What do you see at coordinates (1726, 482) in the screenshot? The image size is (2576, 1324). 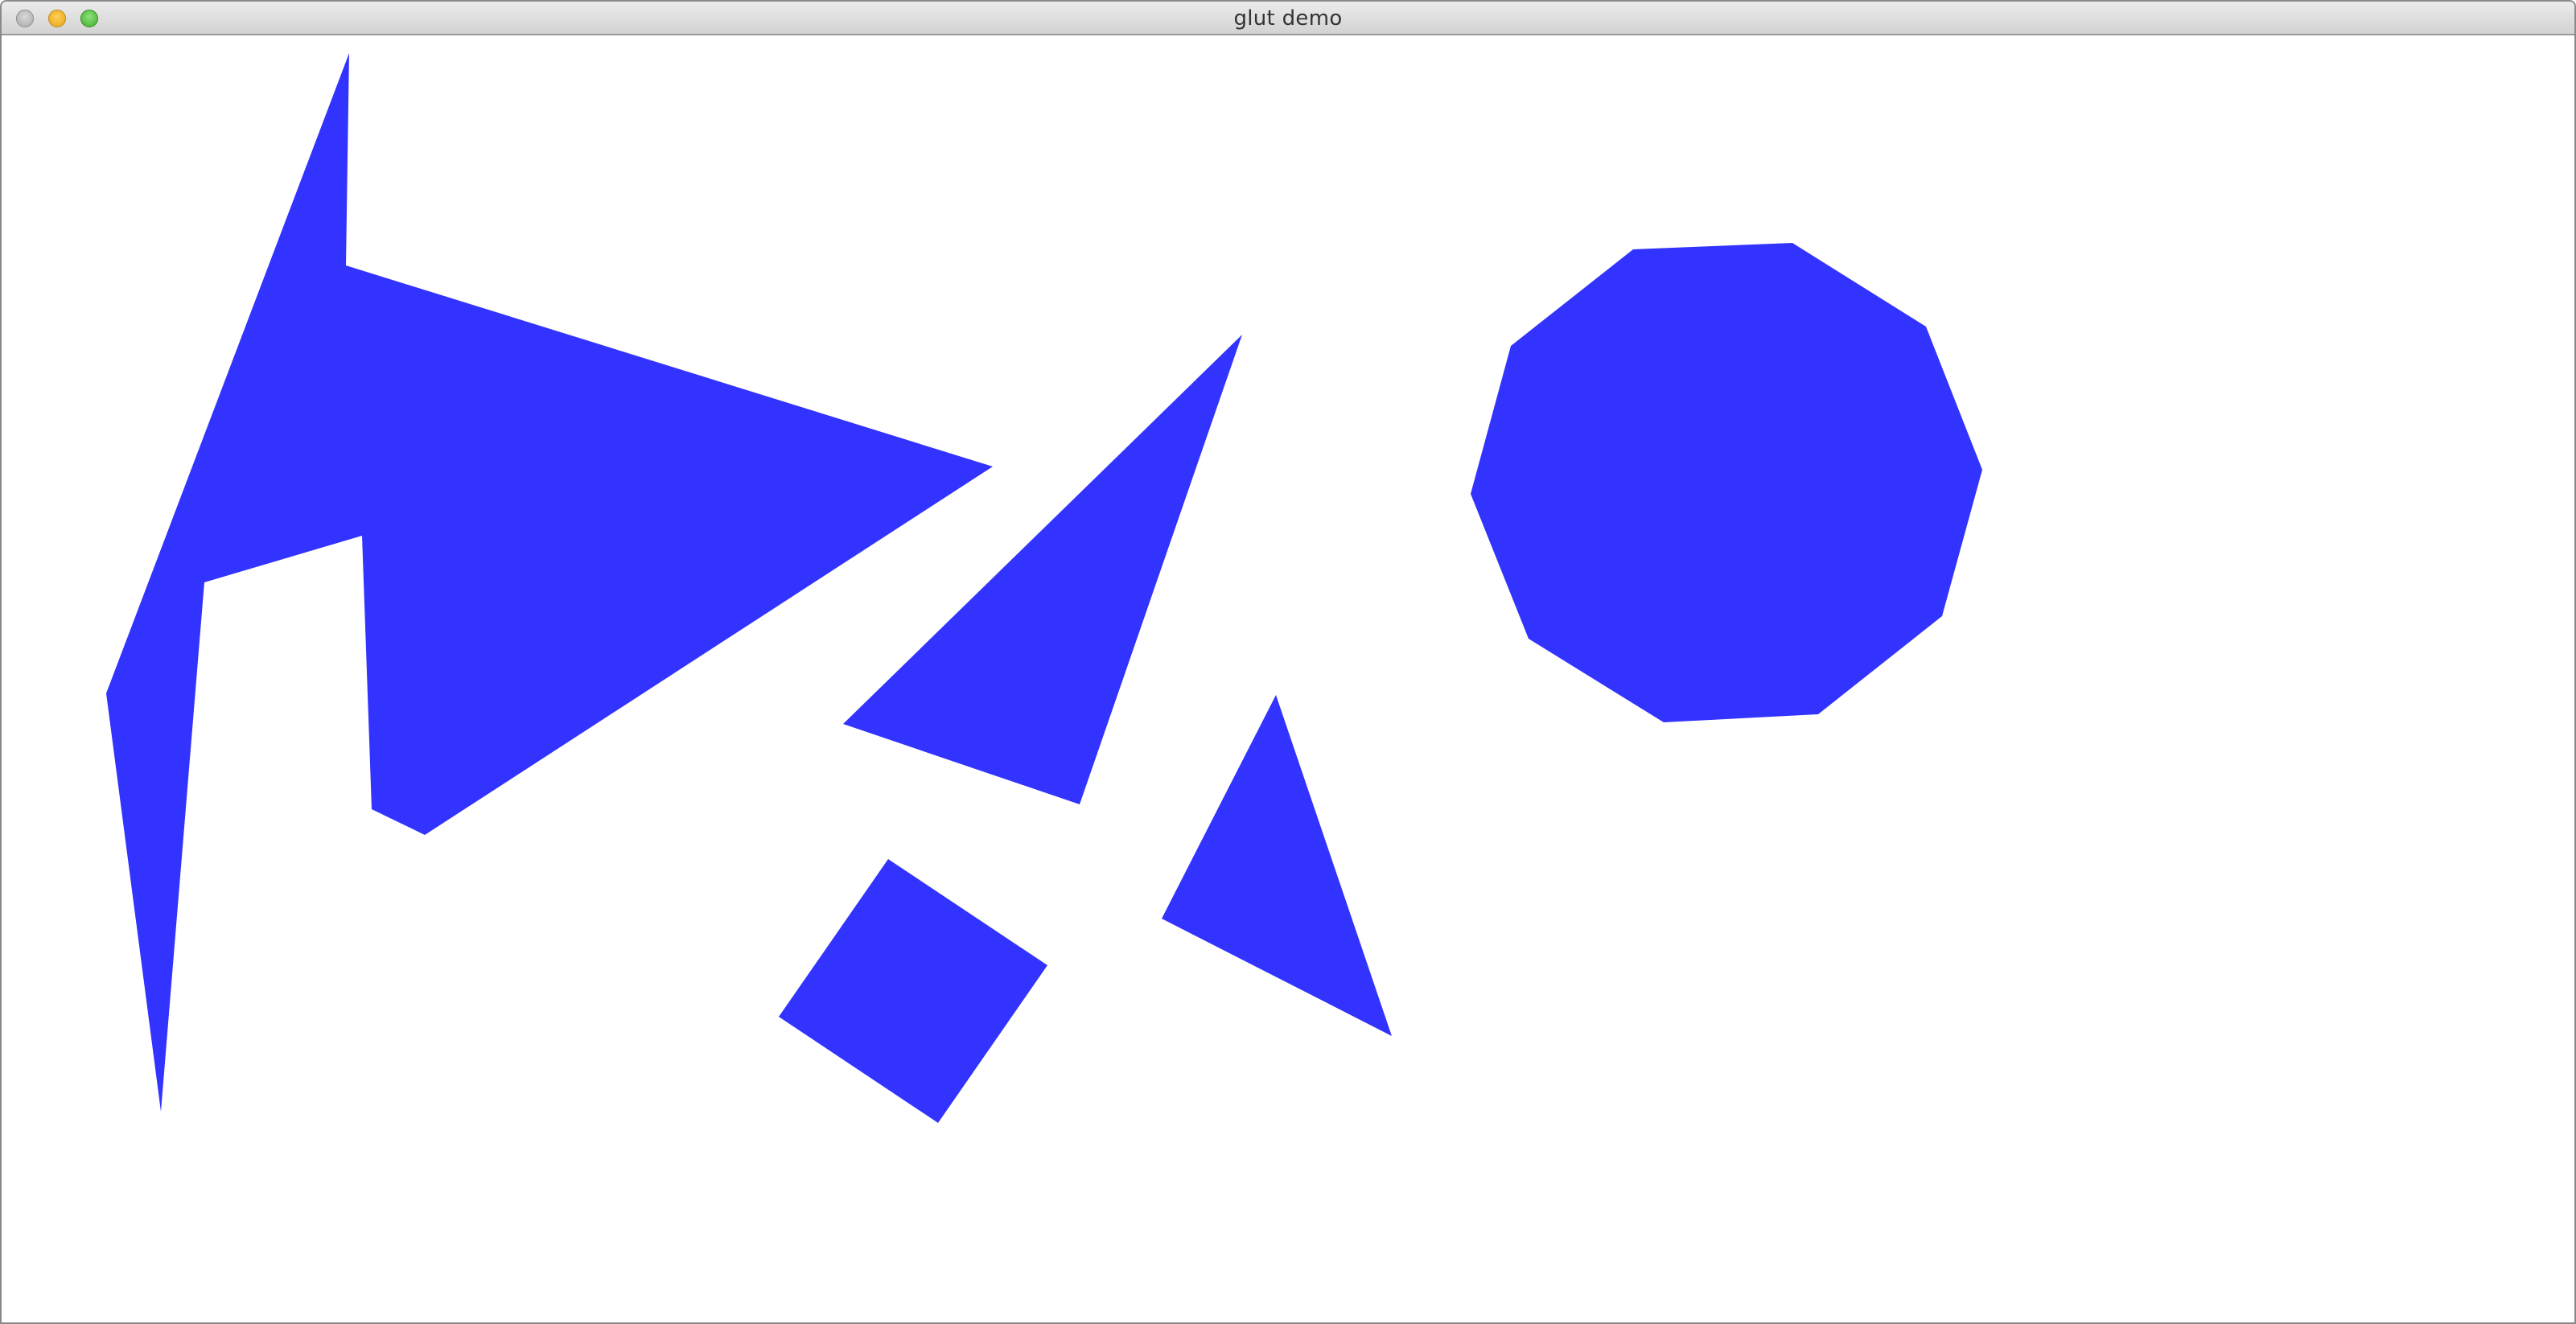 I see `octagon-shape` at bounding box center [1726, 482].